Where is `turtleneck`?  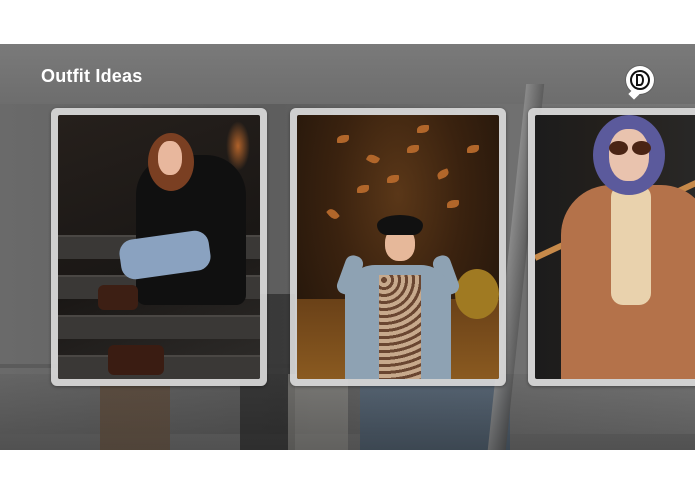
turtleneck is located at coordinates (631, 245).